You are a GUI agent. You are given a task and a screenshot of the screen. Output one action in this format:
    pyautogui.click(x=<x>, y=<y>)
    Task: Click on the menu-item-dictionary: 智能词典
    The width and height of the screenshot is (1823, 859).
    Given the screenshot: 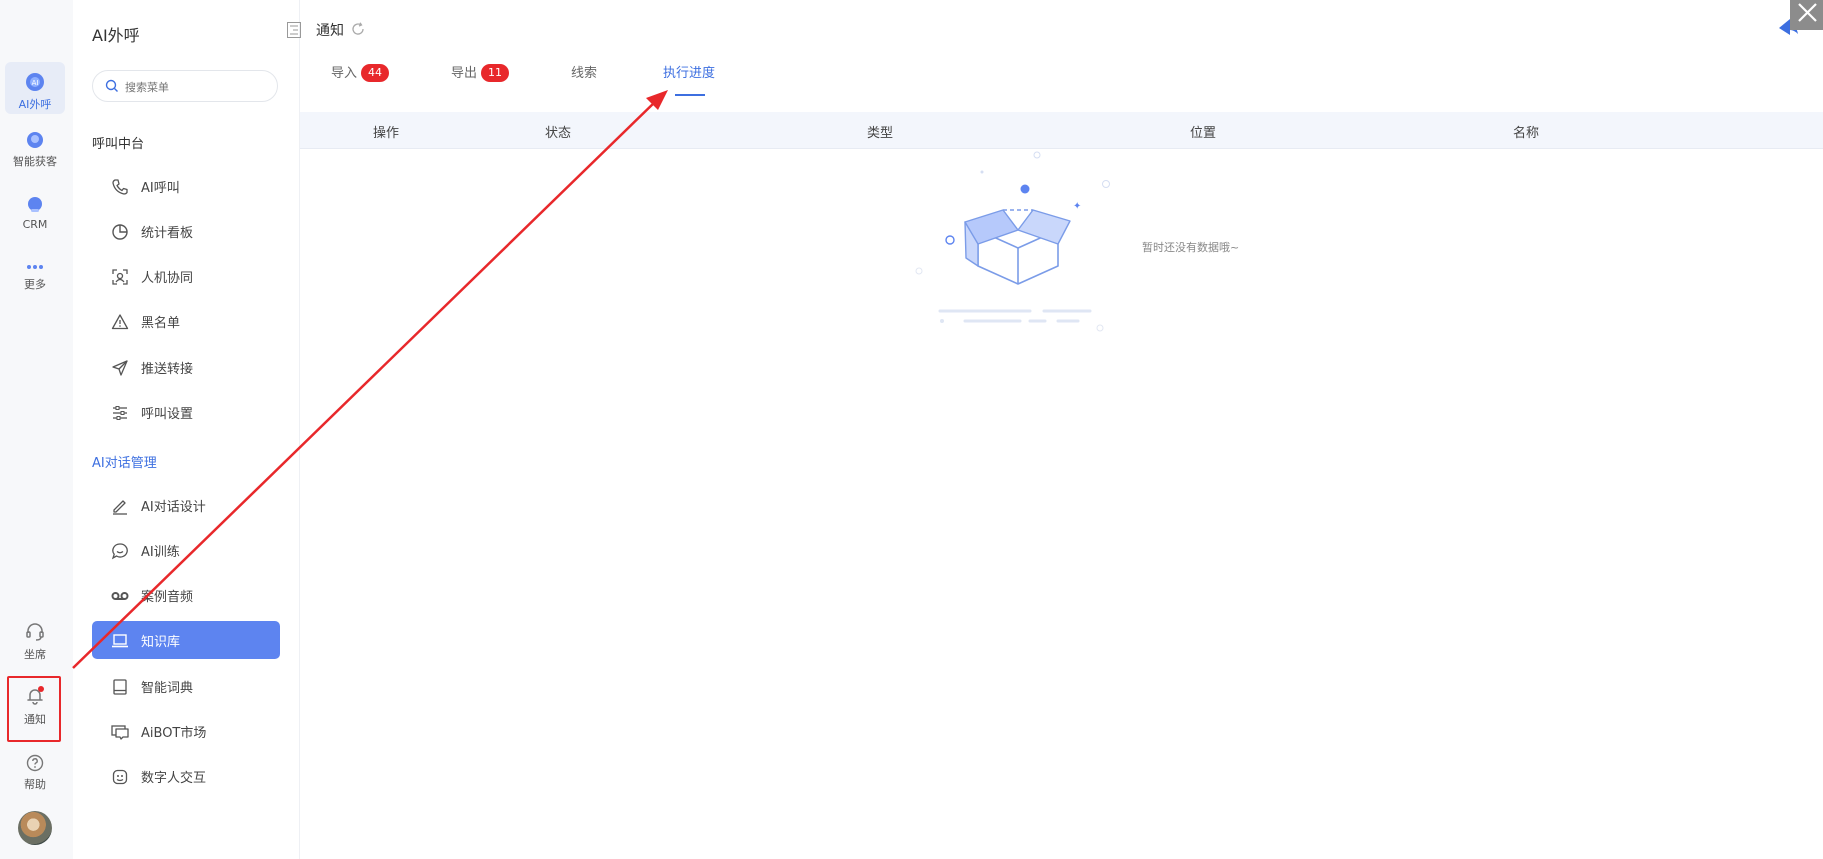 What is the action you would take?
    pyautogui.click(x=186, y=686)
    